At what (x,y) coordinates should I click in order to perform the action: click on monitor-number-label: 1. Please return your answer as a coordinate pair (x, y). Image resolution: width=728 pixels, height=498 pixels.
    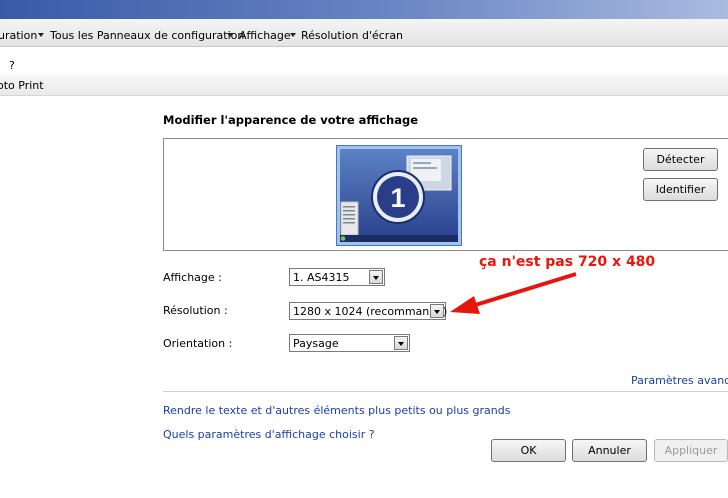
    Looking at the image, I should click on (397, 198).